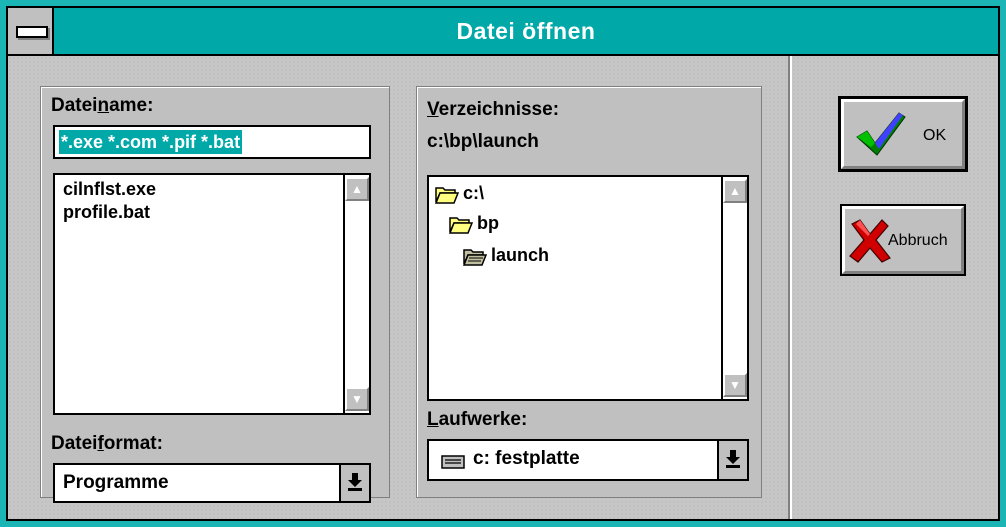 This screenshot has height=527, width=1006. Describe the element at coordinates (520, 255) in the screenshot. I see `tree-item-label: launch` at that location.